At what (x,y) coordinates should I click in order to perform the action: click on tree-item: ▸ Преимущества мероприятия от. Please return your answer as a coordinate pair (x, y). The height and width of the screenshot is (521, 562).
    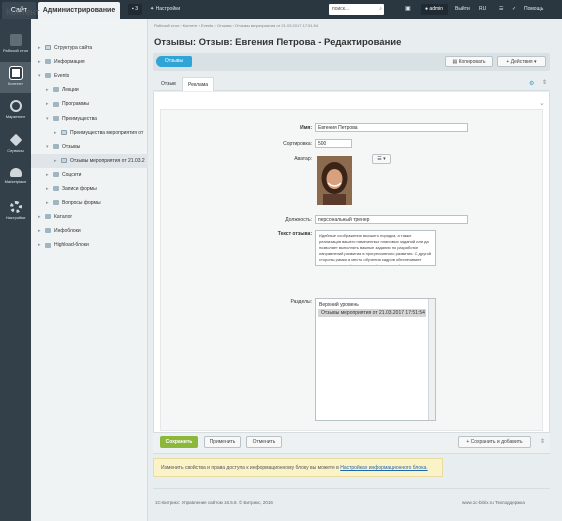
    Looking at the image, I should click on (89, 133).